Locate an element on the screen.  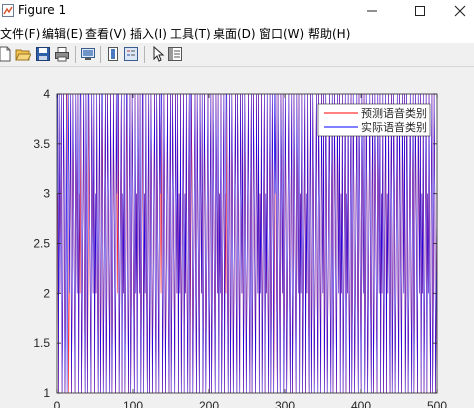
menu-view: 查看(V) is located at coordinates (106, 33).